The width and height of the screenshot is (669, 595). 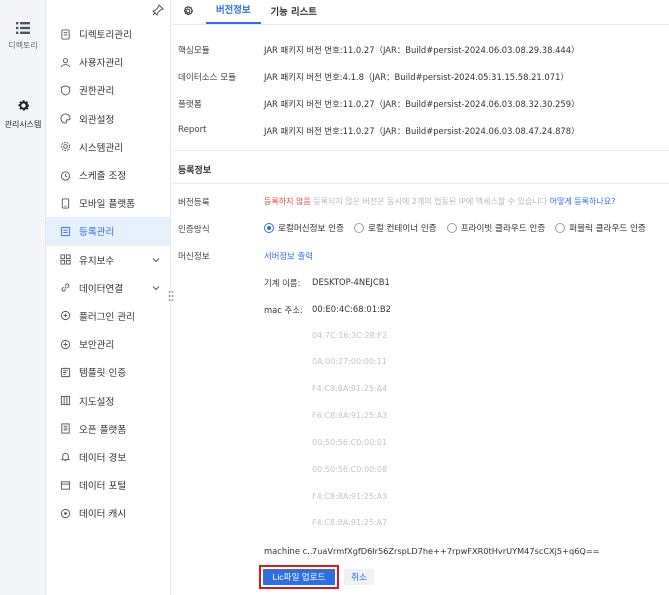 I want to click on registration-status: 등록하지 않음, so click(x=287, y=201).